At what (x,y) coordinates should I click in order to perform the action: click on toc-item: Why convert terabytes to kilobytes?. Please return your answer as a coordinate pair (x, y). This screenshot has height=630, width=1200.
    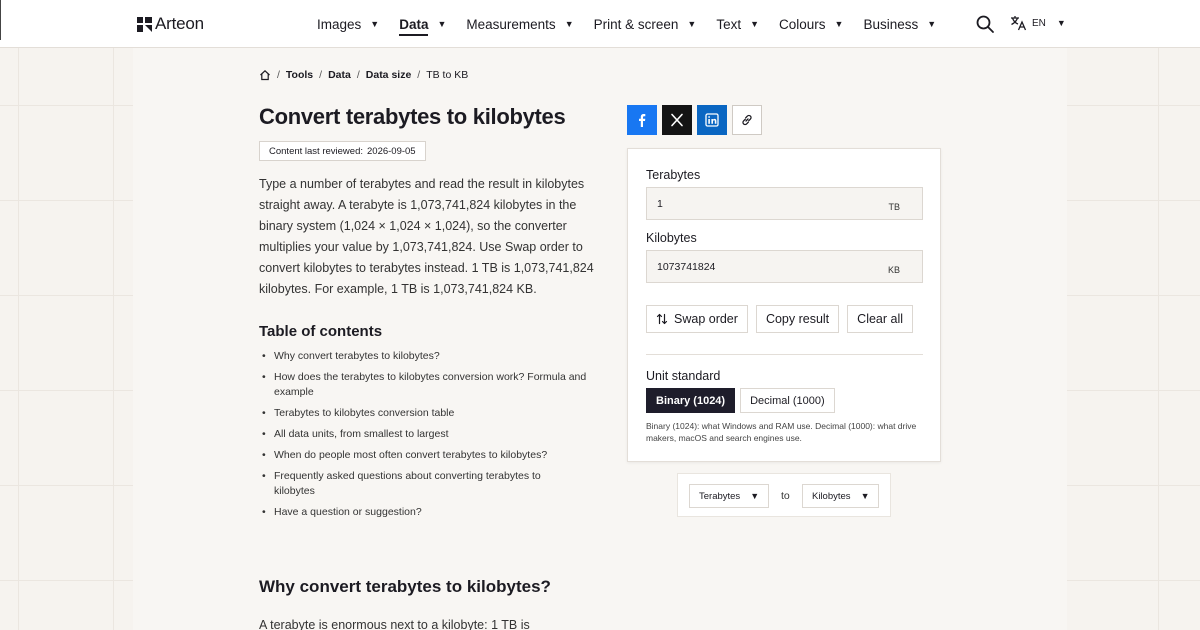
    Looking at the image, I should click on (431, 356).